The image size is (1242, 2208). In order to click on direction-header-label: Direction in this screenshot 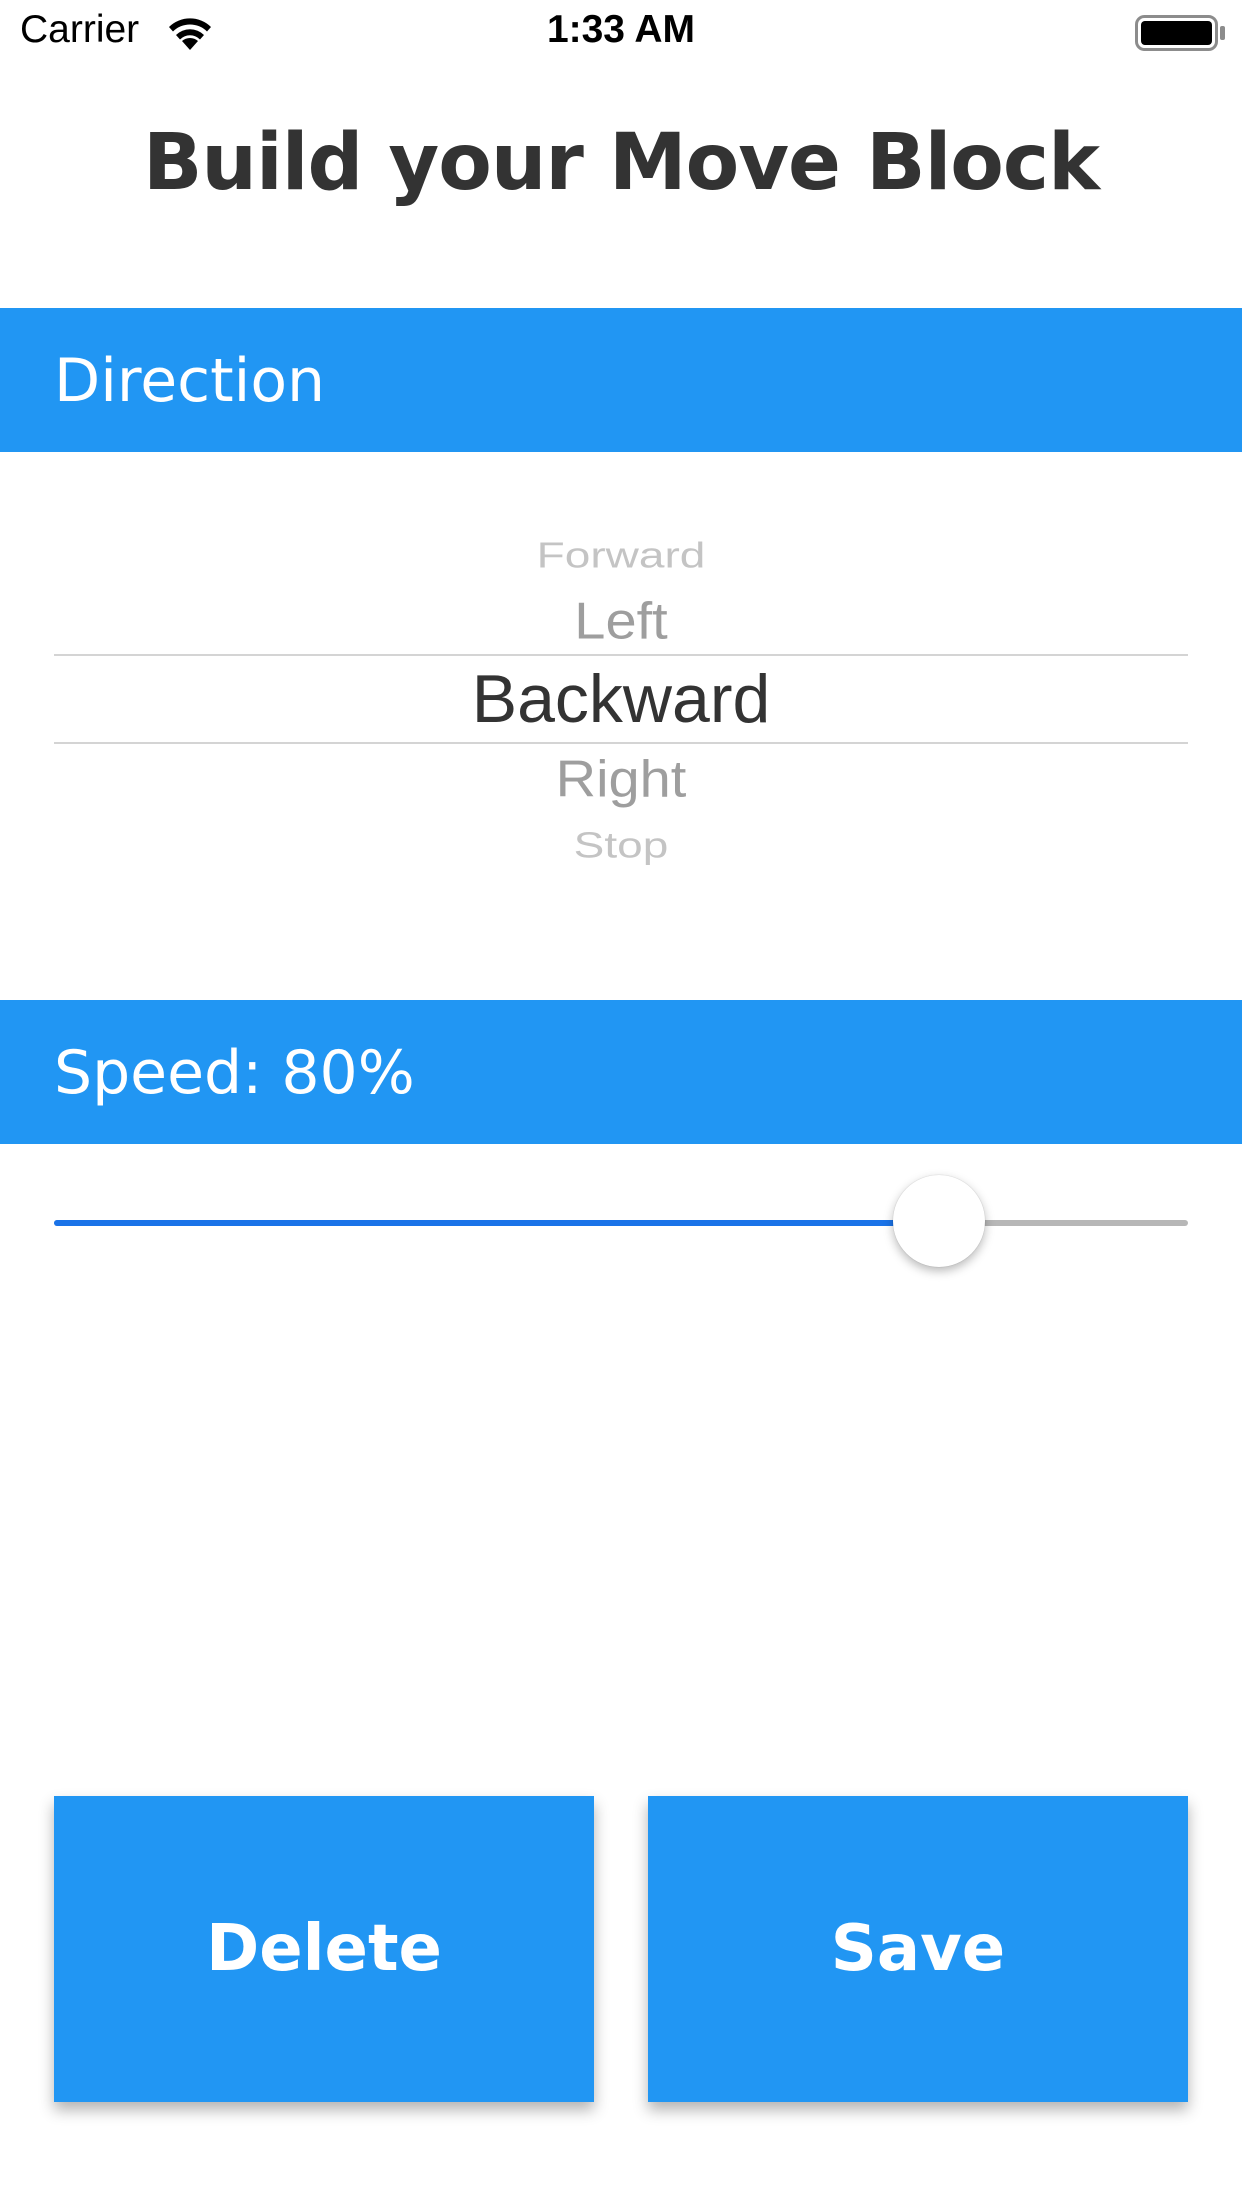, I will do `click(190, 381)`.